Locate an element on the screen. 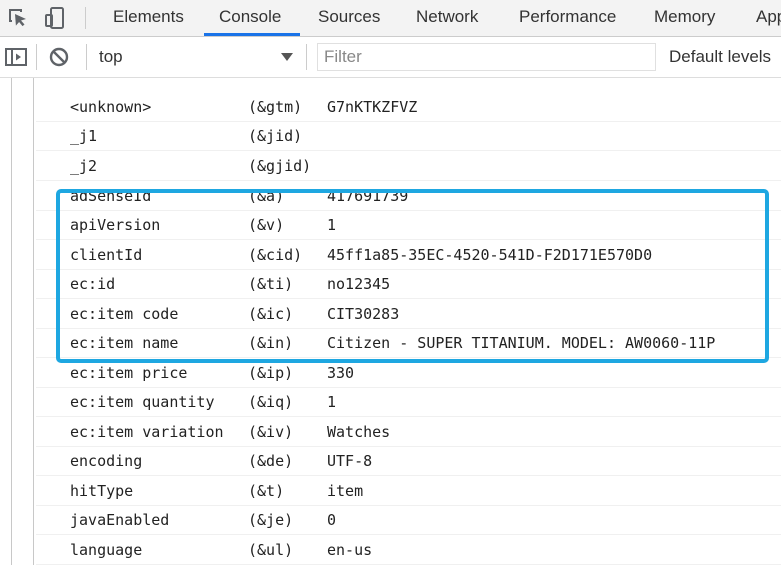 The height and width of the screenshot is (565, 781). filter-input is located at coordinates (486, 57).